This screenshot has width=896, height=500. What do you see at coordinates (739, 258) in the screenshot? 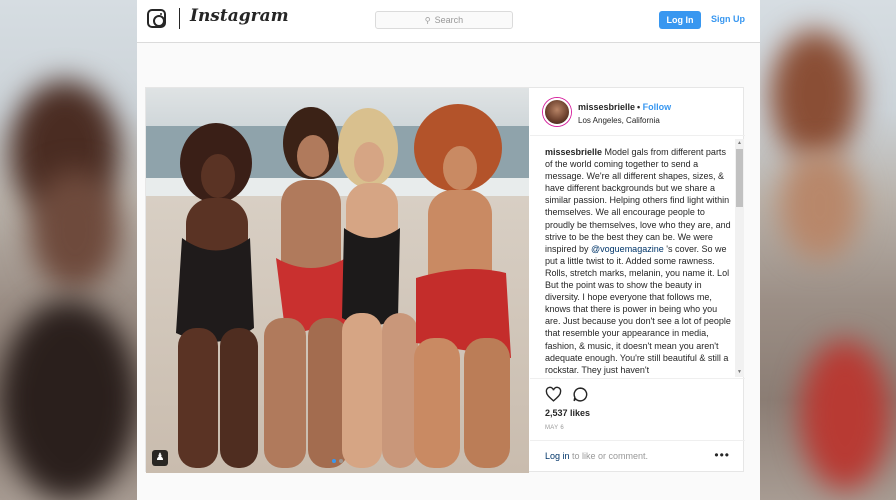
I see `caption-scrollbar: ▲ ▼` at bounding box center [739, 258].